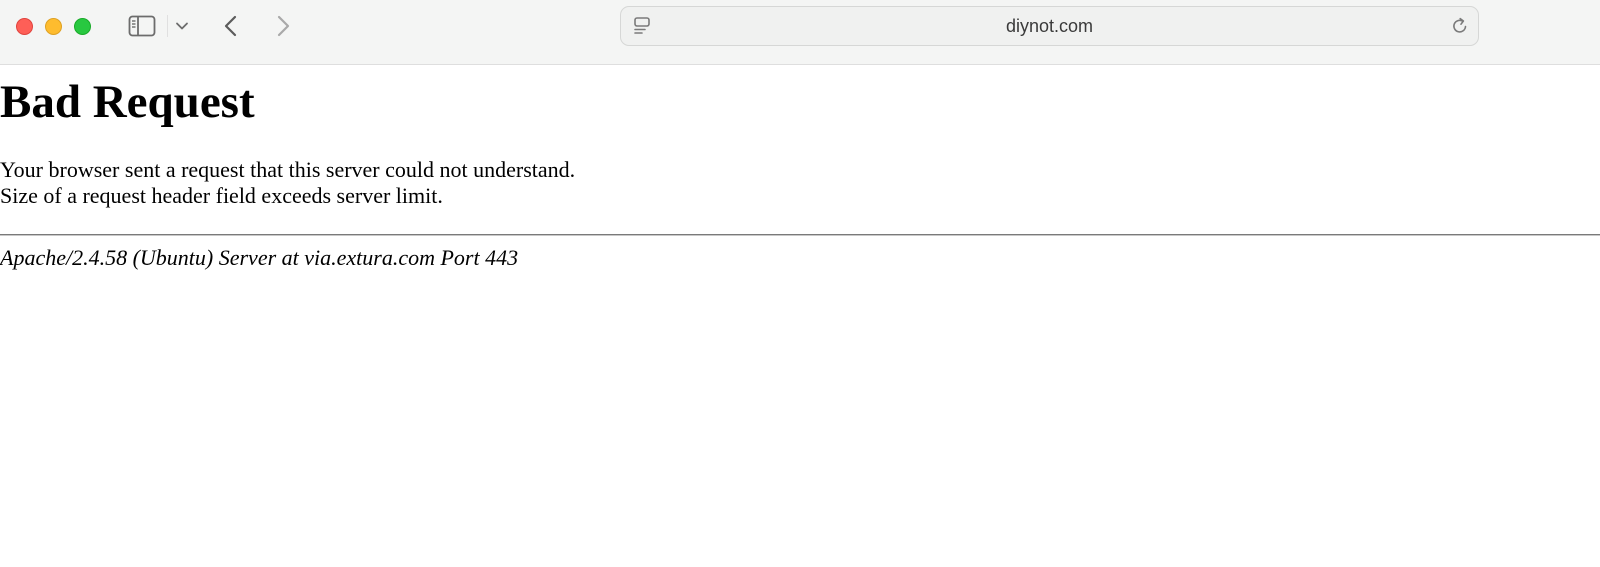 The image size is (1600, 567). I want to click on window-minimize-button, so click(53, 26).